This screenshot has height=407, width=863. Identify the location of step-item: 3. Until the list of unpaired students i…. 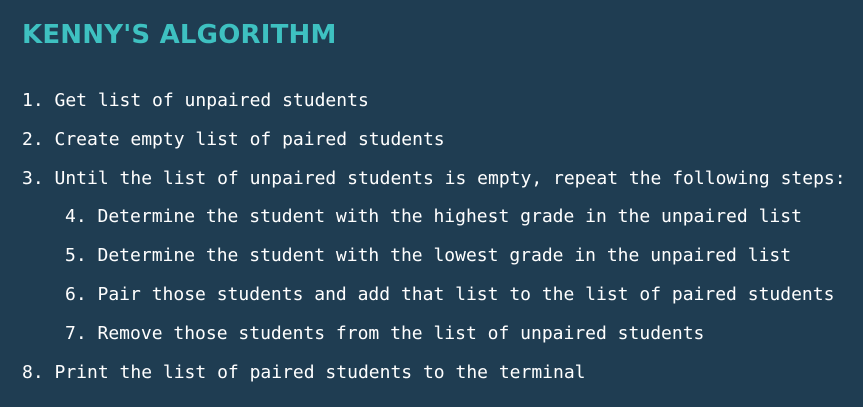
(434, 178).